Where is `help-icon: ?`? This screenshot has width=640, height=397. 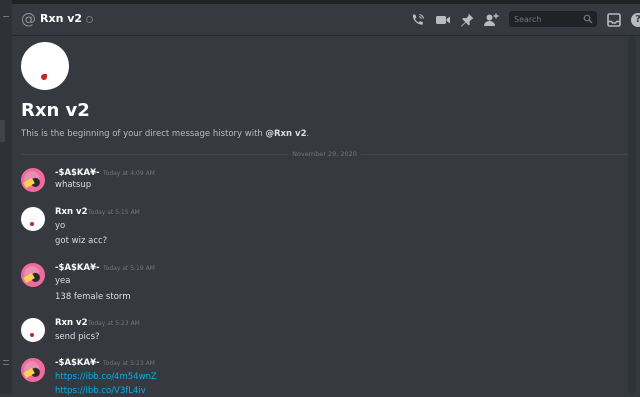 help-icon: ? is located at coordinates (635, 20).